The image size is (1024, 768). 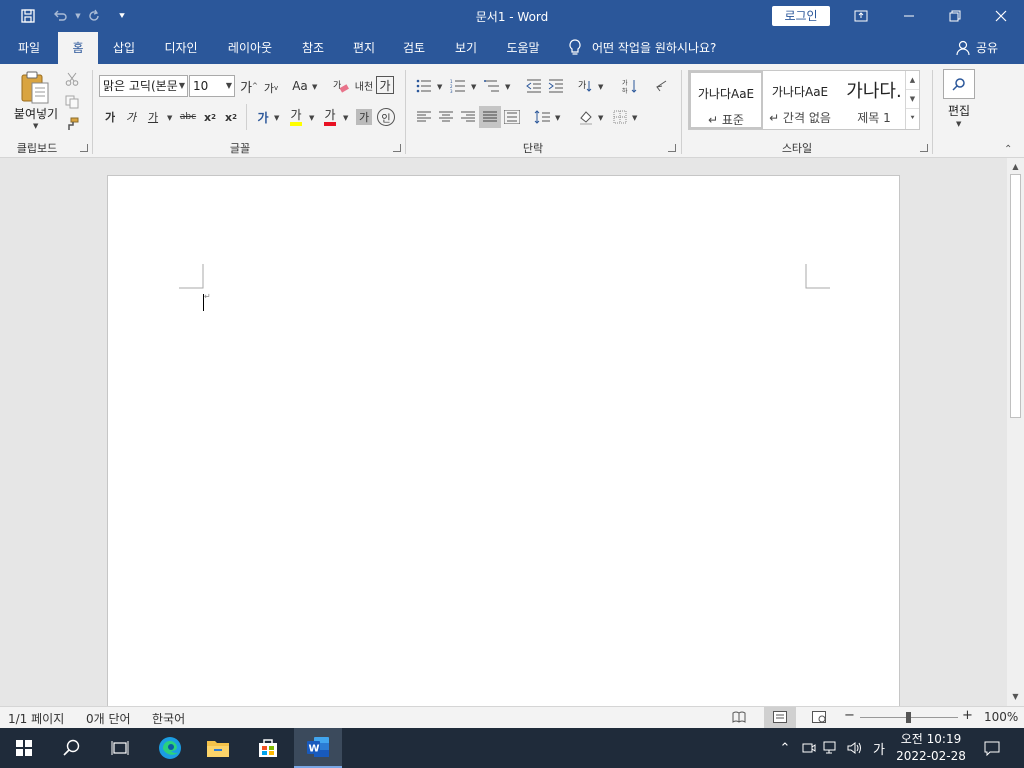 What do you see at coordinates (72, 79) in the screenshot?
I see `cut-icon` at bounding box center [72, 79].